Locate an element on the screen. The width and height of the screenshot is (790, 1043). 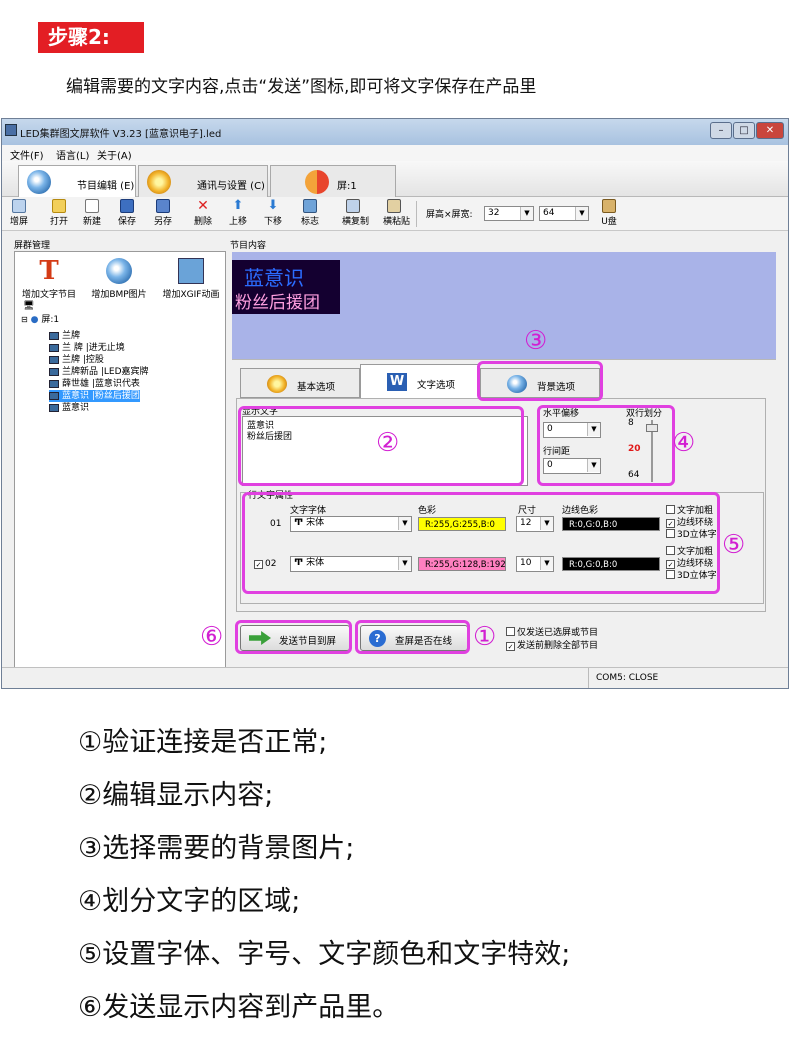
tab-screen-1: 屏:1 is located at coordinates (333, 181).